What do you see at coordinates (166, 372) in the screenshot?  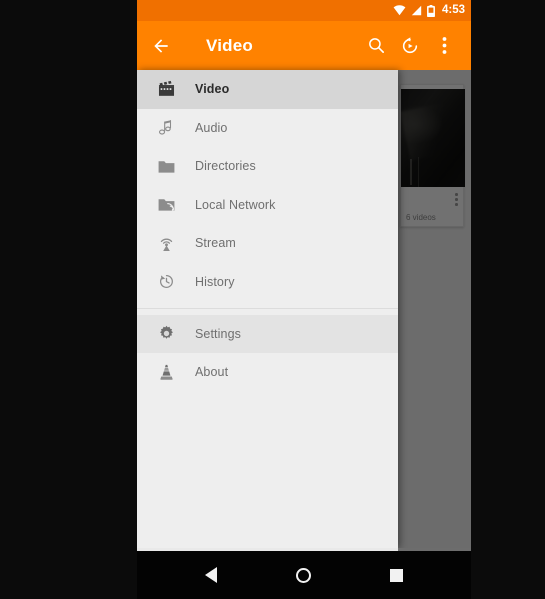 I see `vlc-cone-icon` at bounding box center [166, 372].